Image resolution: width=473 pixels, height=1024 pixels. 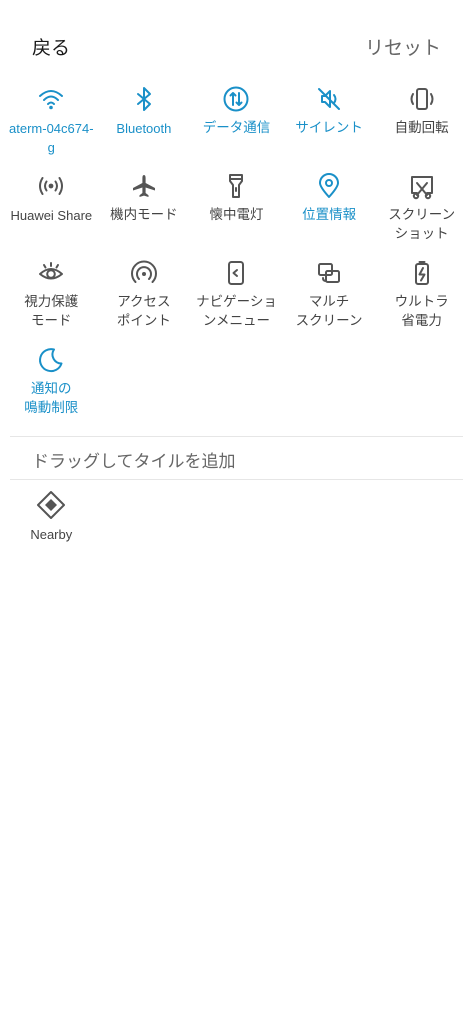 I want to click on tile-multi-screen: マルチ スクリーン, so click(x=329, y=299).